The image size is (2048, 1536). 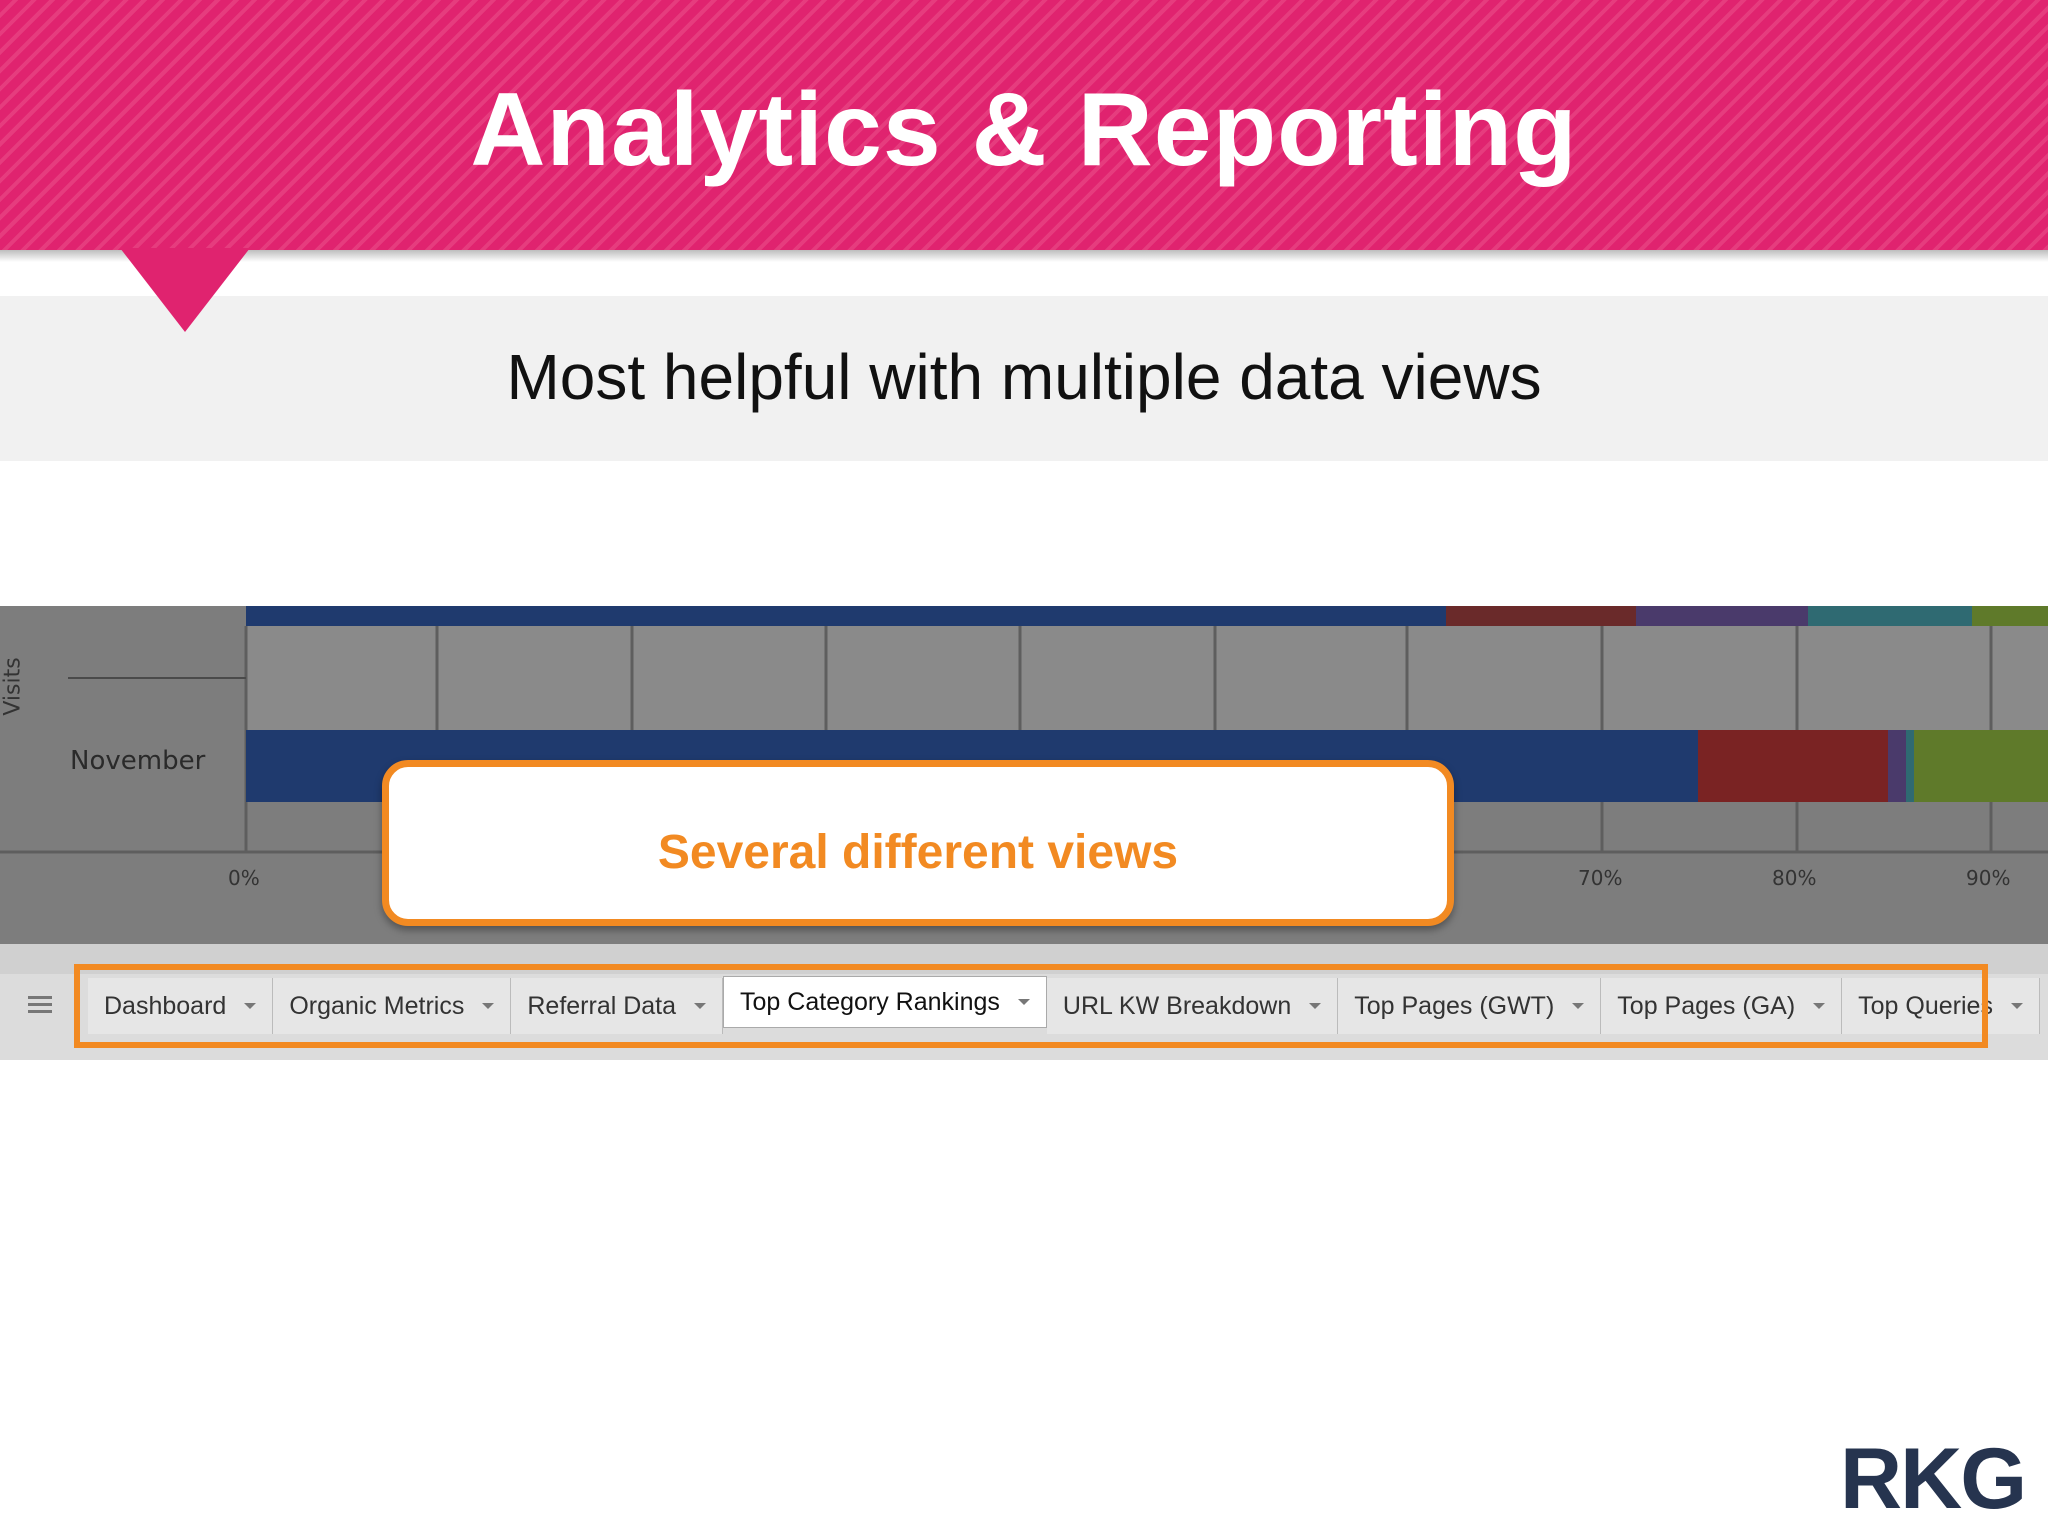 I want to click on banner-shadow, so click(x=1024, y=256).